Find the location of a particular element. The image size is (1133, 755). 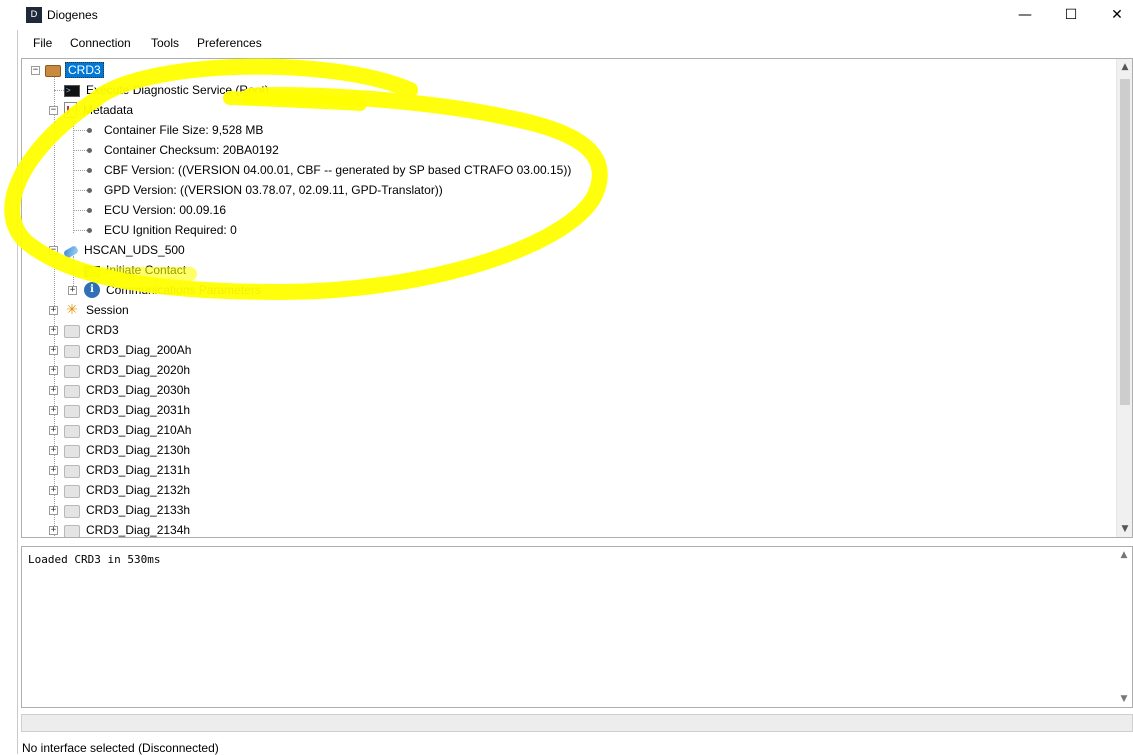

tree-node-service: CRD3_Diag_2133h is located at coordinates (128, 510).